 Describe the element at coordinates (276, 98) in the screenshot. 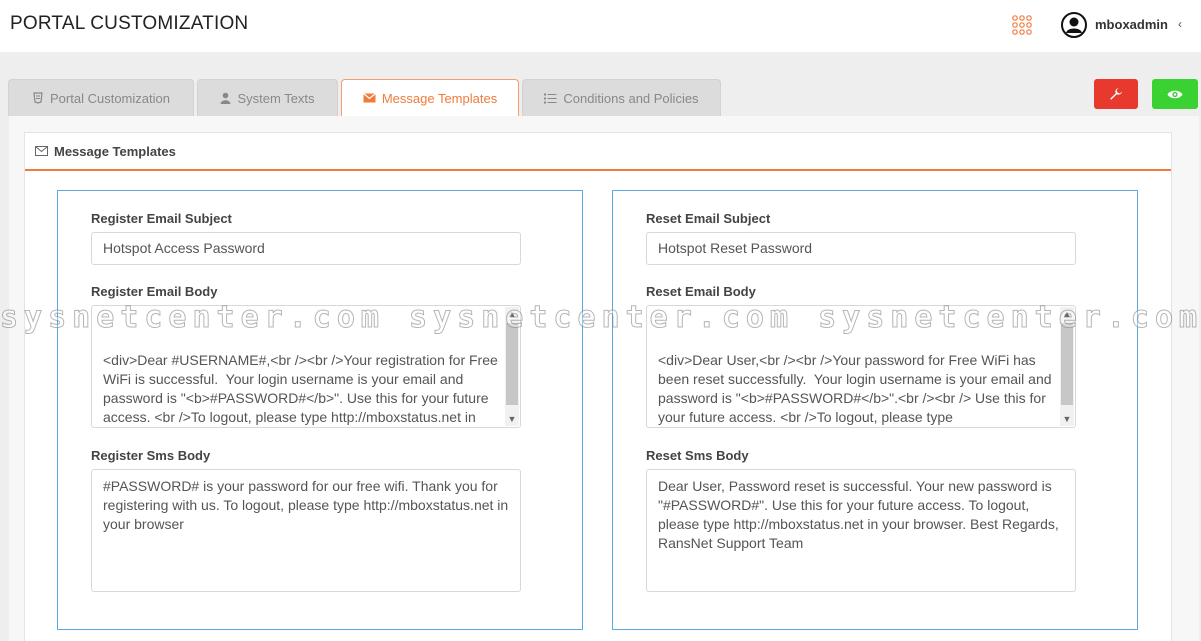

I see `tab-label: System Texts` at that location.